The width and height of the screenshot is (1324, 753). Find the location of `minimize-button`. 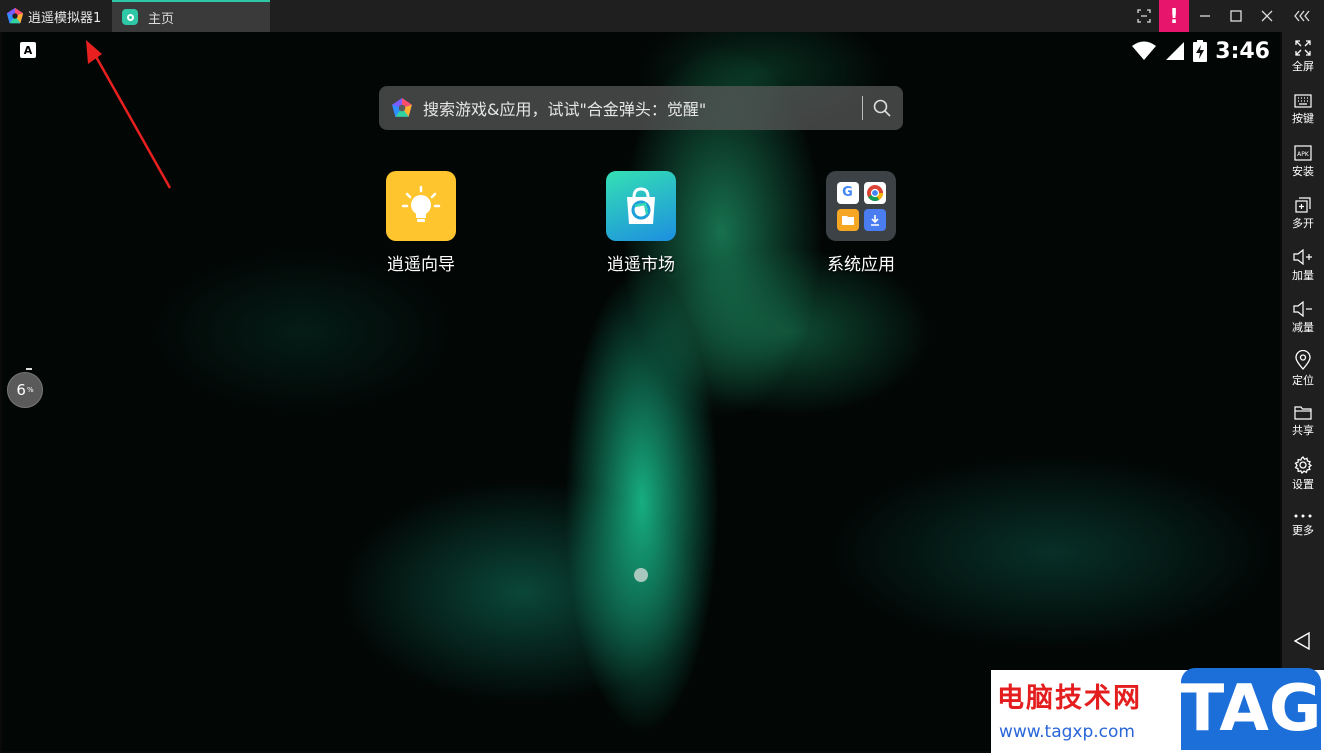

minimize-button is located at coordinates (1204, 16).